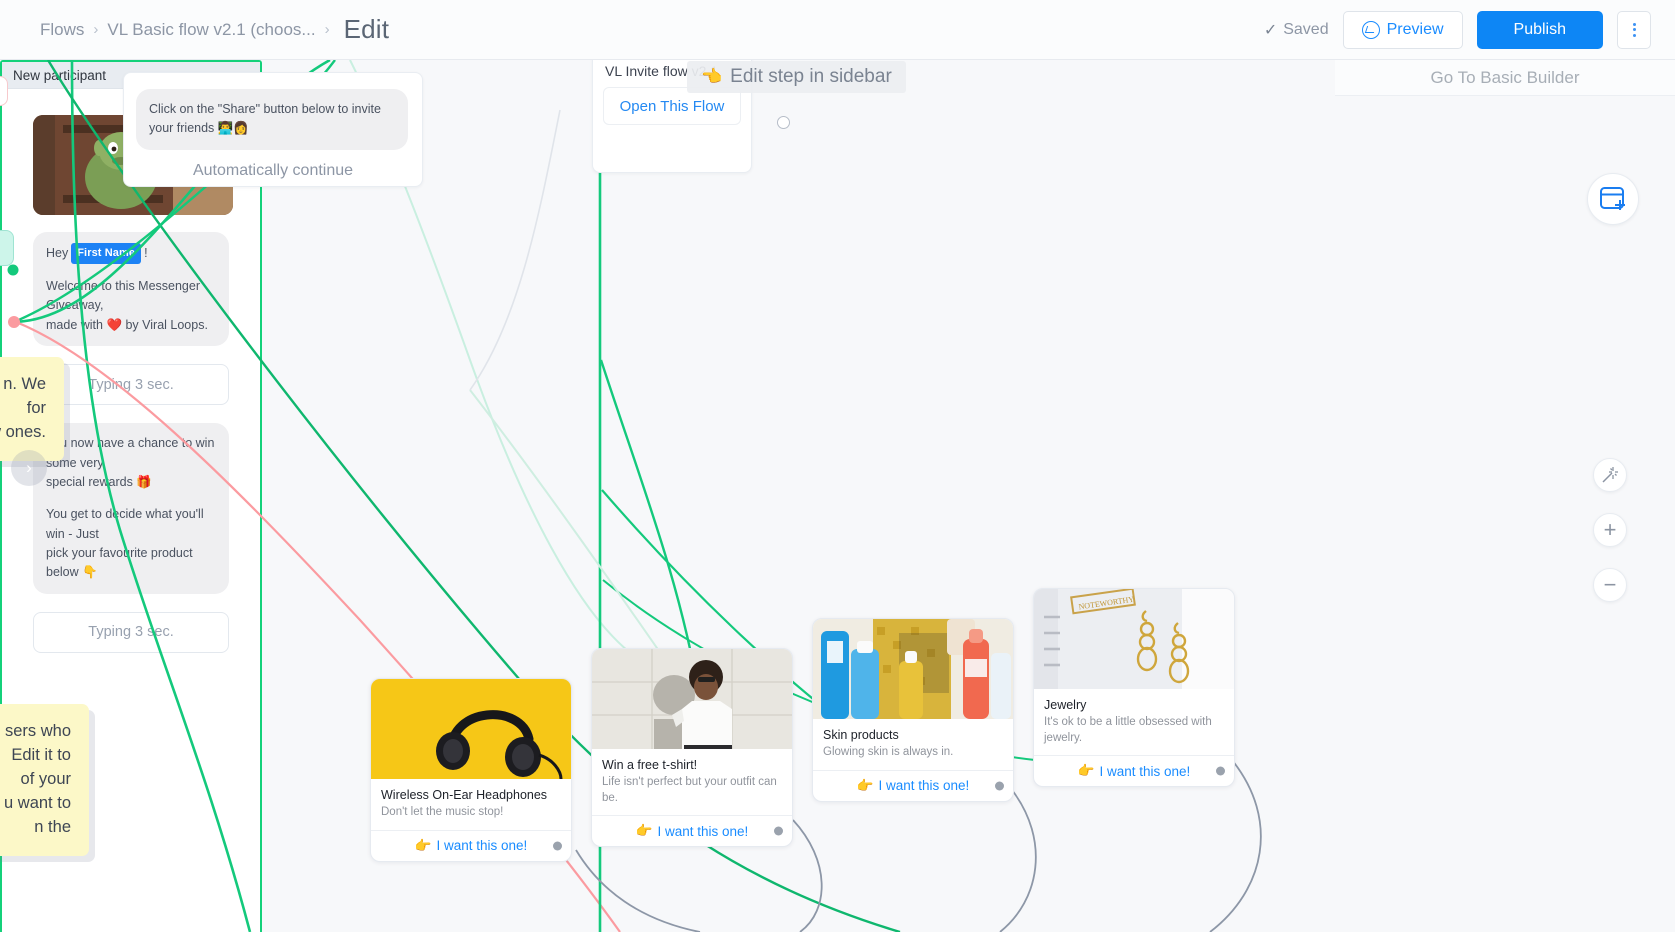 The height and width of the screenshot is (932, 1675). I want to click on auto-continue-label: Automatically continue, so click(273, 170).